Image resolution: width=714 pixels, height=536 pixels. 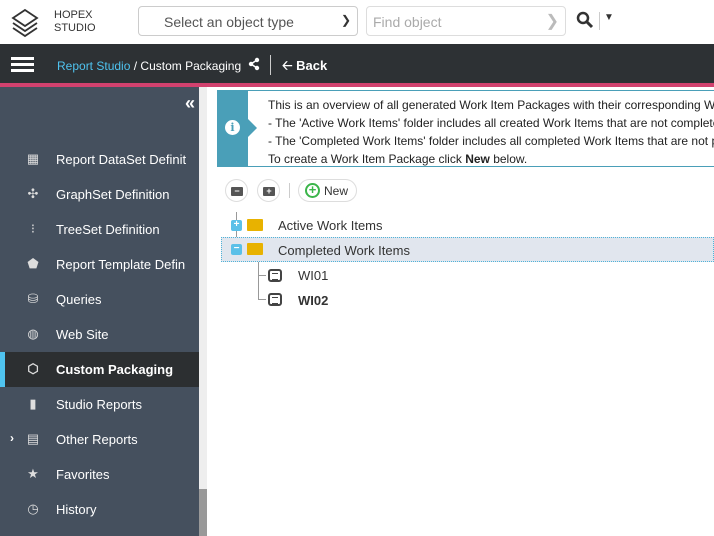 I want to click on sidebar-item-report-dataset-definit: ▦ Report DataSet Definit, so click(x=99, y=159).